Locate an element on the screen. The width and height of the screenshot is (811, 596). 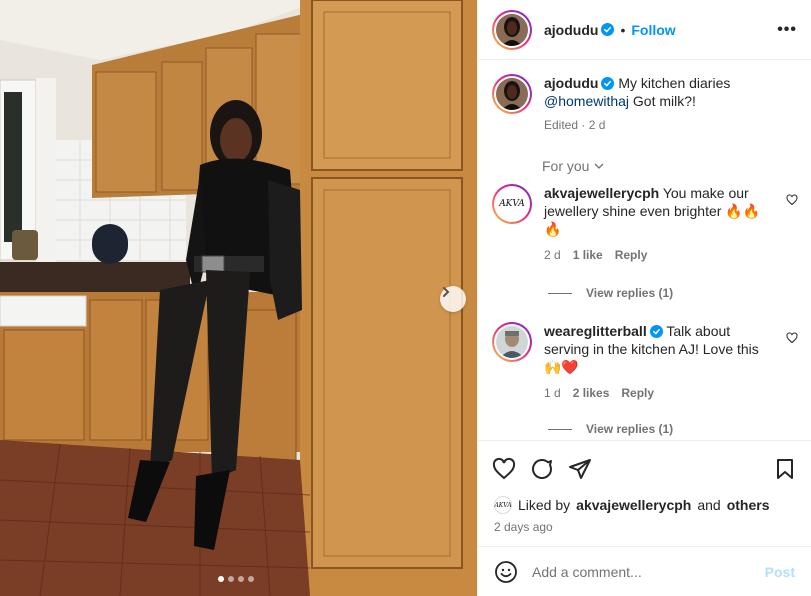
comment-age: 2 d is located at coordinates (552, 255).